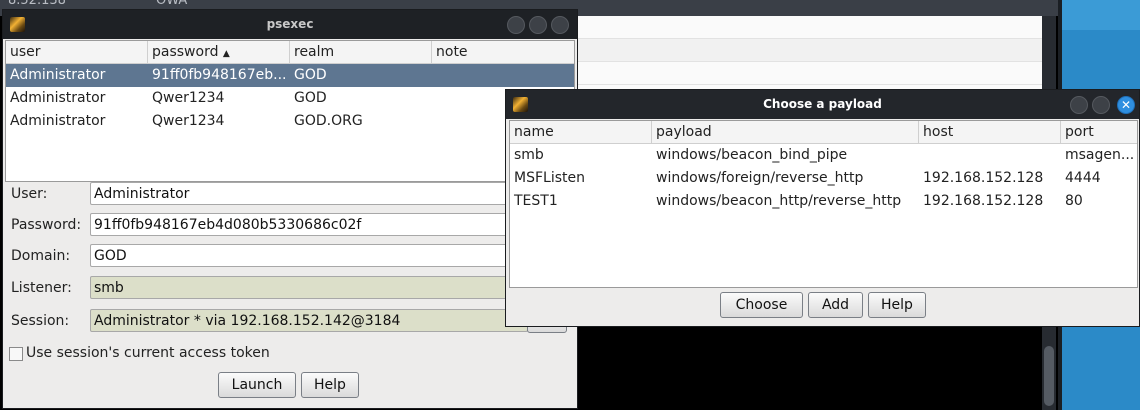 This screenshot has height=410, width=1140. I want to click on listener-label: Listener:, so click(41, 288).